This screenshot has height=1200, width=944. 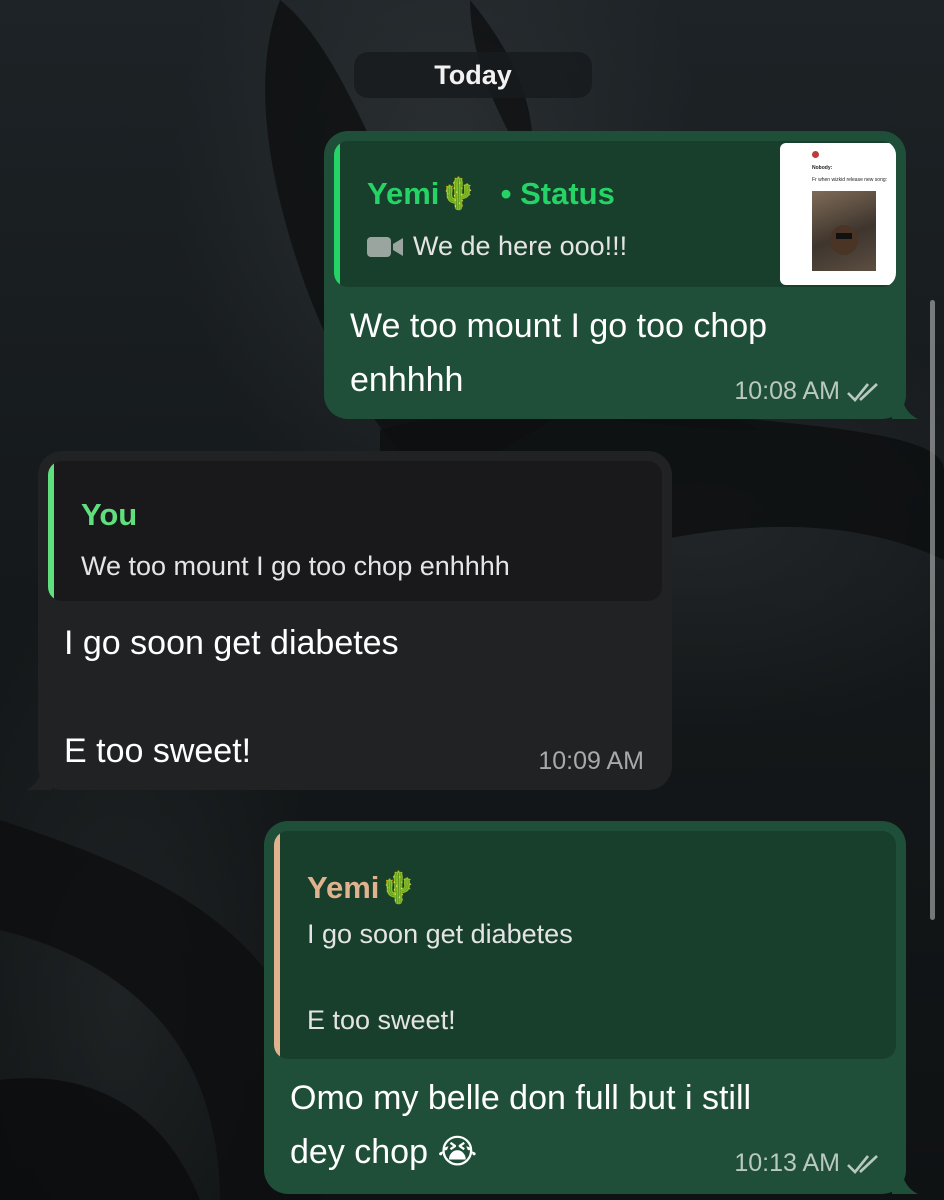 What do you see at coordinates (109, 514) in the screenshot?
I see `quoted-sender-name: You` at bounding box center [109, 514].